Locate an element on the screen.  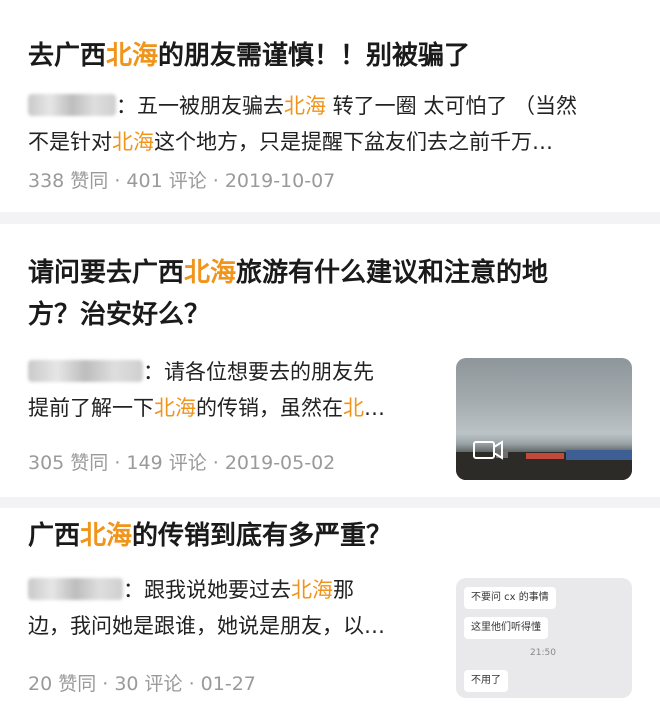
card-meta: 305 赞同 · 149 评论 · 2019-05-02 is located at coordinates (182, 463).